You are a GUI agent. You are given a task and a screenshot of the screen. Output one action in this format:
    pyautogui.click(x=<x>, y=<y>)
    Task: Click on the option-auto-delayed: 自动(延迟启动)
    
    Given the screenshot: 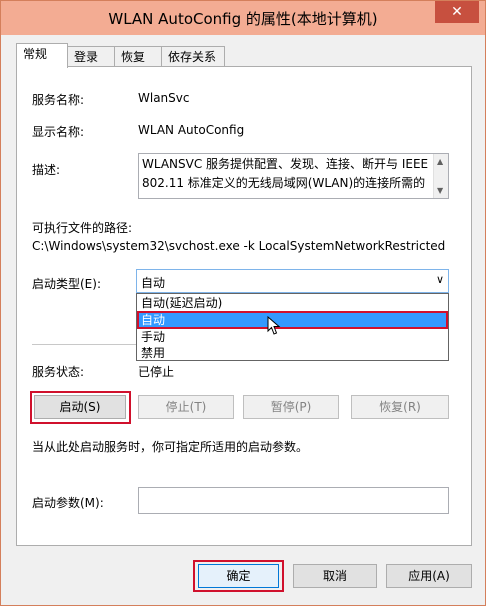 What is the action you would take?
    pyautogui.click(x=292, y=303)
    